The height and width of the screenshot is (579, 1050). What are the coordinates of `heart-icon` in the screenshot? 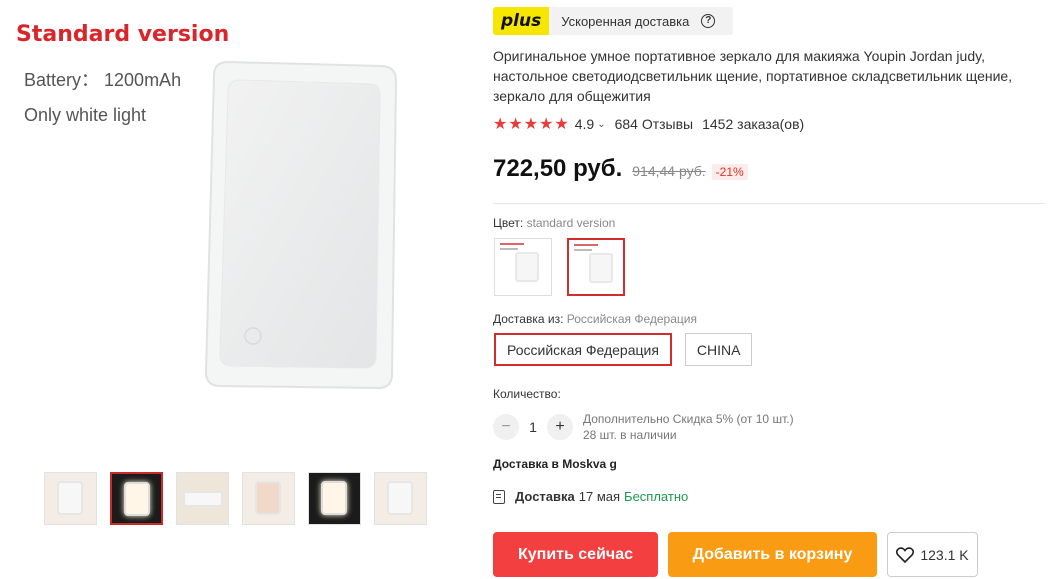 It's located at (905, 554).